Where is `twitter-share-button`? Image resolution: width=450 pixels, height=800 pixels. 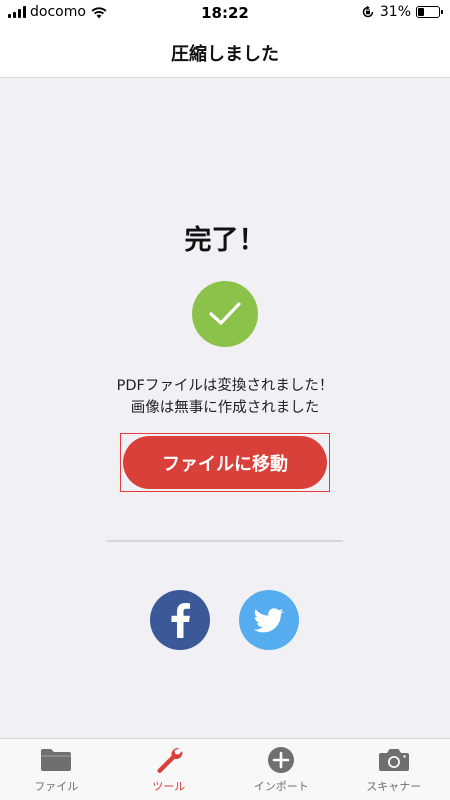
twitter-share-button is located at coordinates (269, 620).